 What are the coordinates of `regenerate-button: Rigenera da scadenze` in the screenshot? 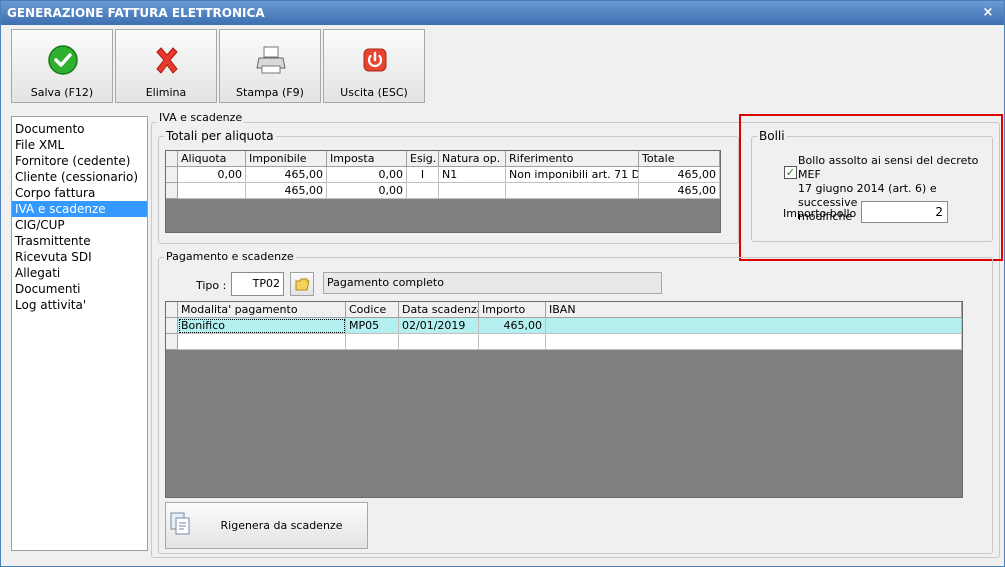 It's located at (266, 525).